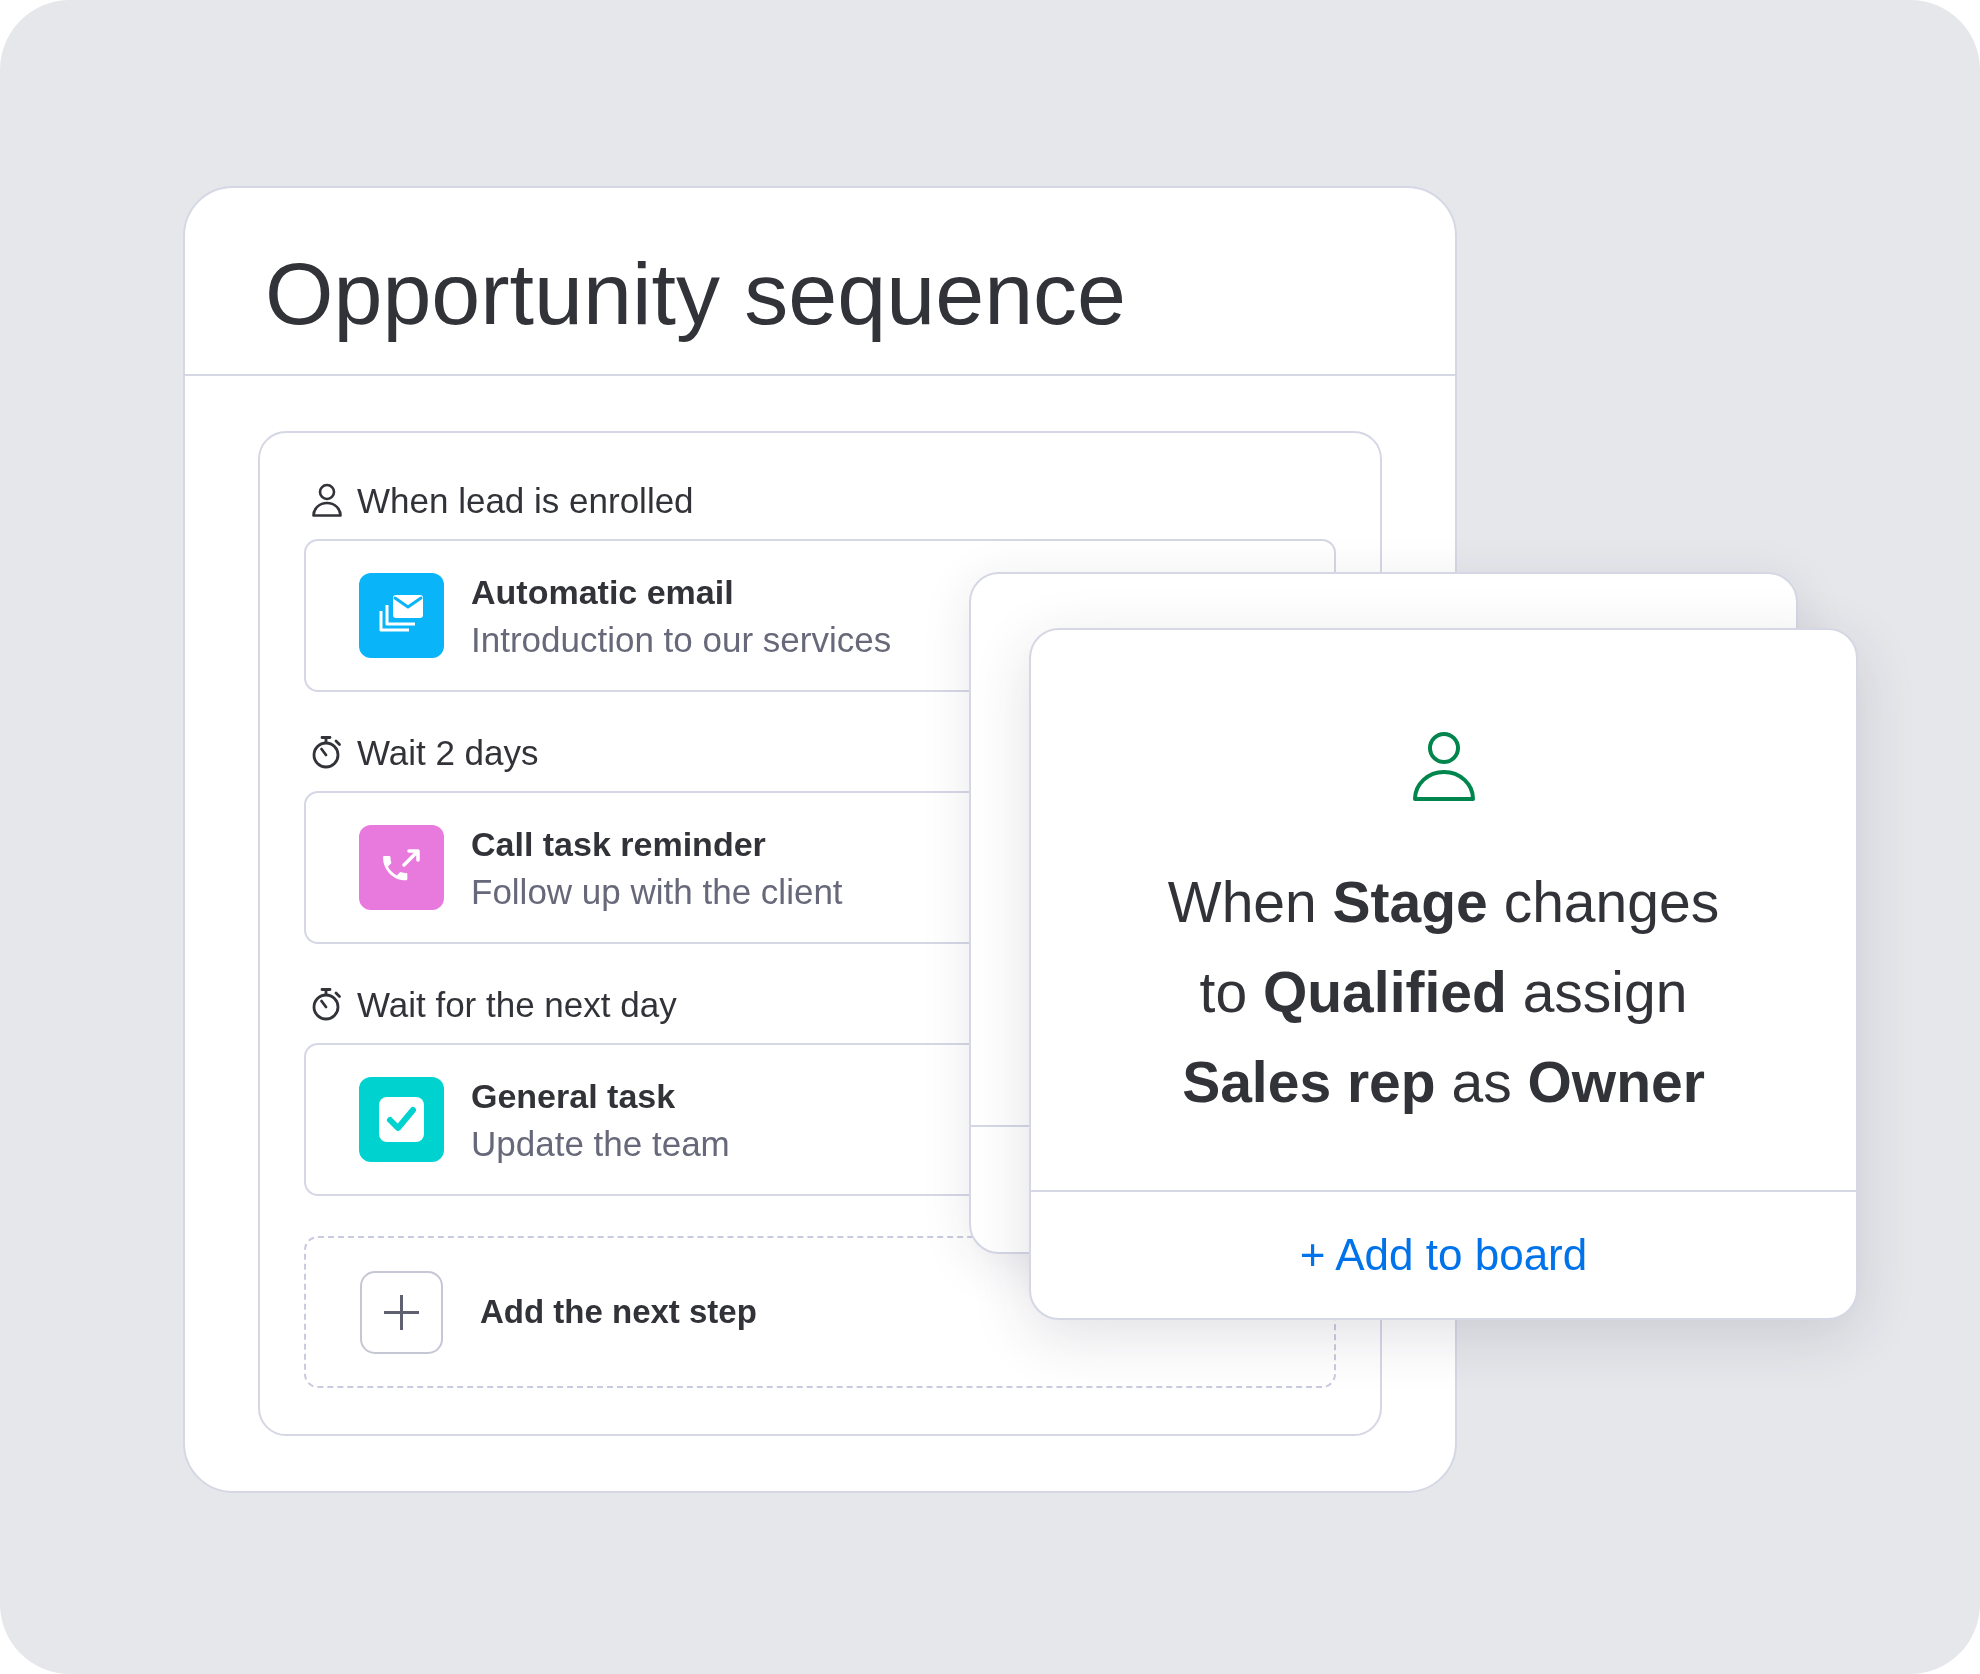  I want to click on step-title: Call task reminder, so click(619, 844).